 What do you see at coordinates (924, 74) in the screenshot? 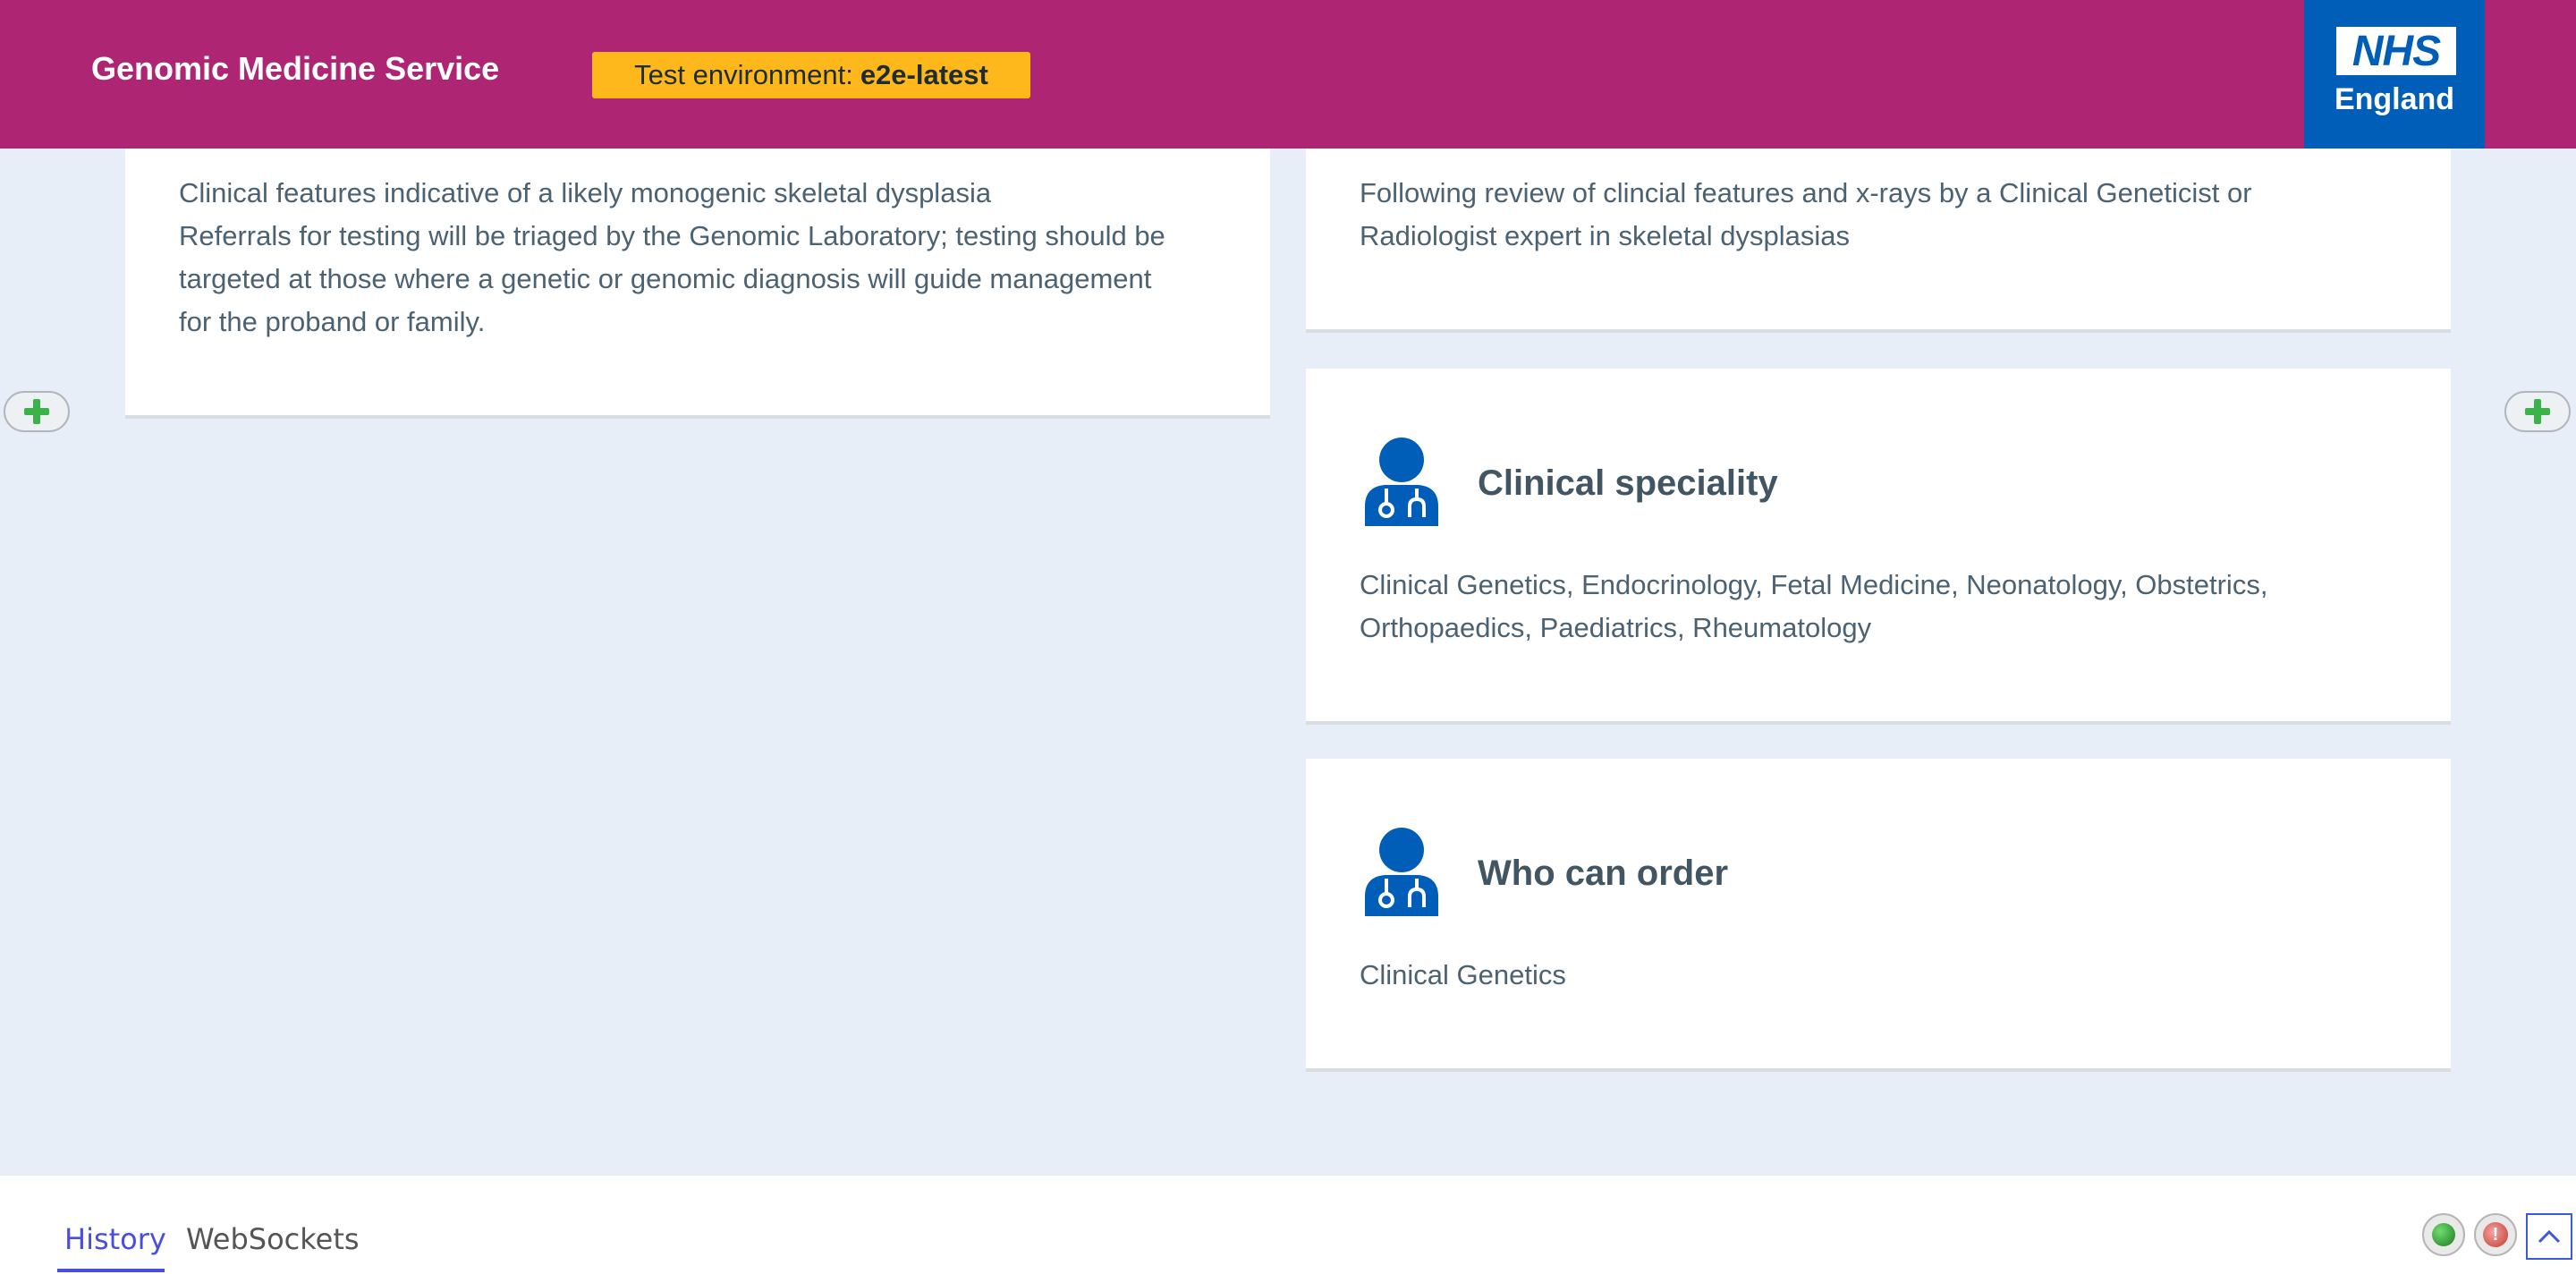
I see `environment-name: e2e-latest` at bounding box center [924, 74].